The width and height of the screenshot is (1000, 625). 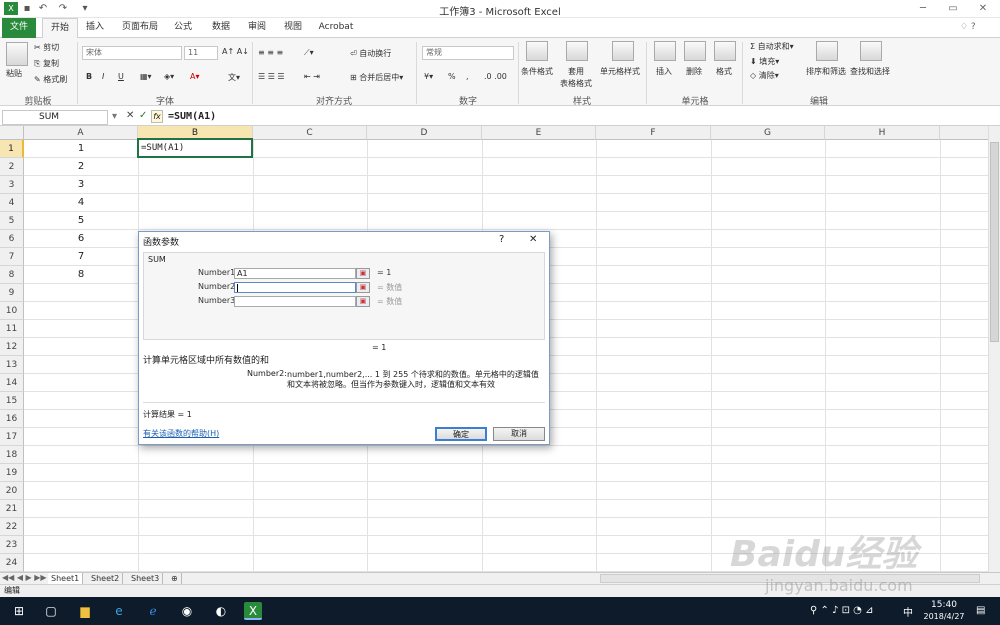 I want to click on tab-data: 数据, so click(x=221, y=28).